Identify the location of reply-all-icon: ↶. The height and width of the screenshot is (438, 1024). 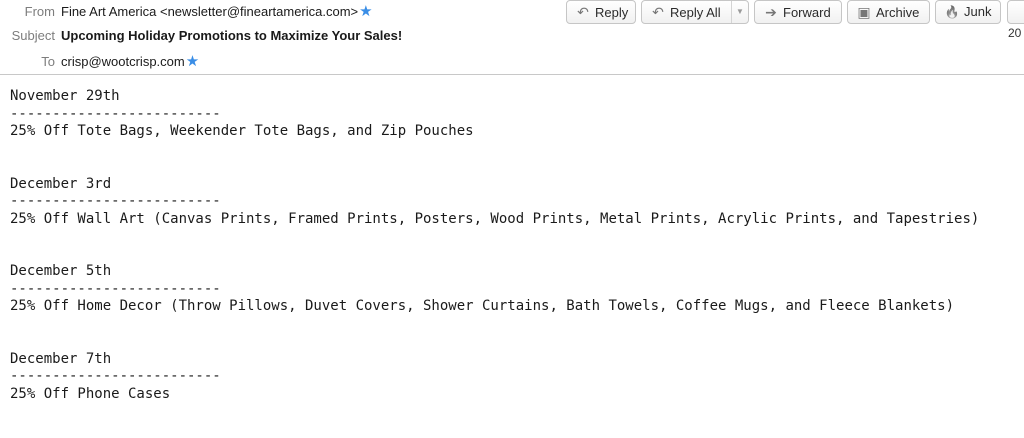
(658, 12).